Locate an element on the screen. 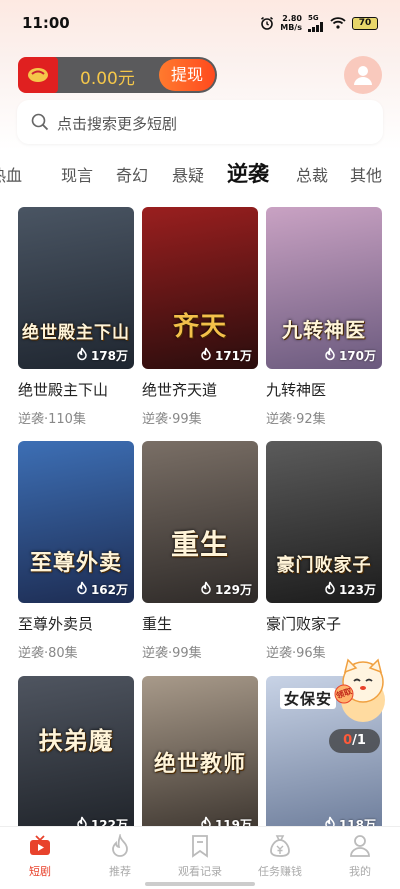  poster-title: 齐天 is located at coordinates (199, 327).